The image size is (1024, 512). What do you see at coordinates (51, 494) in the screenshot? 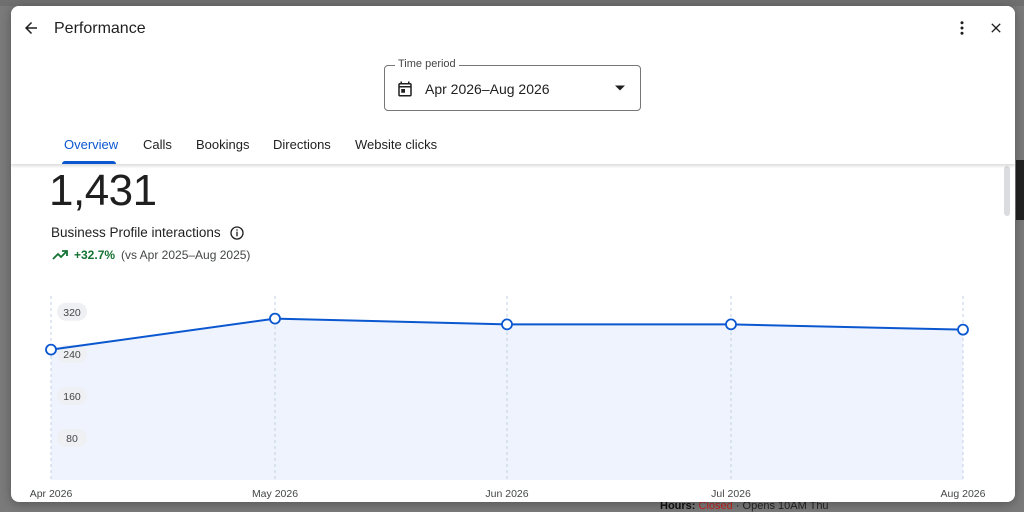
I see `x-tick-label: Apr 2026` at bounding box center [51, 494].